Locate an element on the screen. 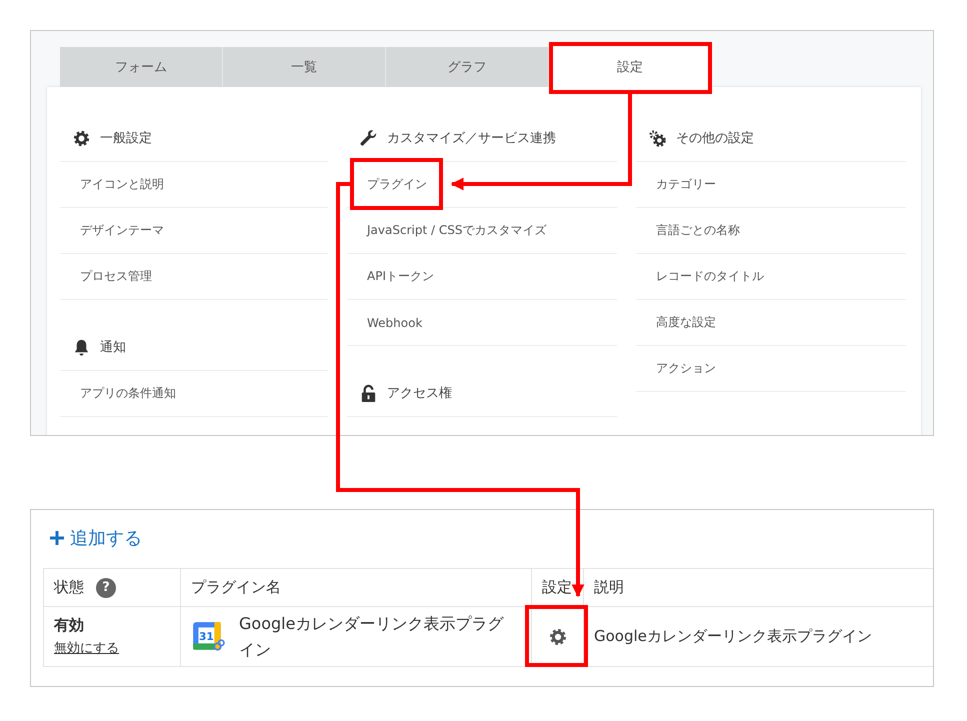  column-header: 説明 is located at coordinates (758, 587).